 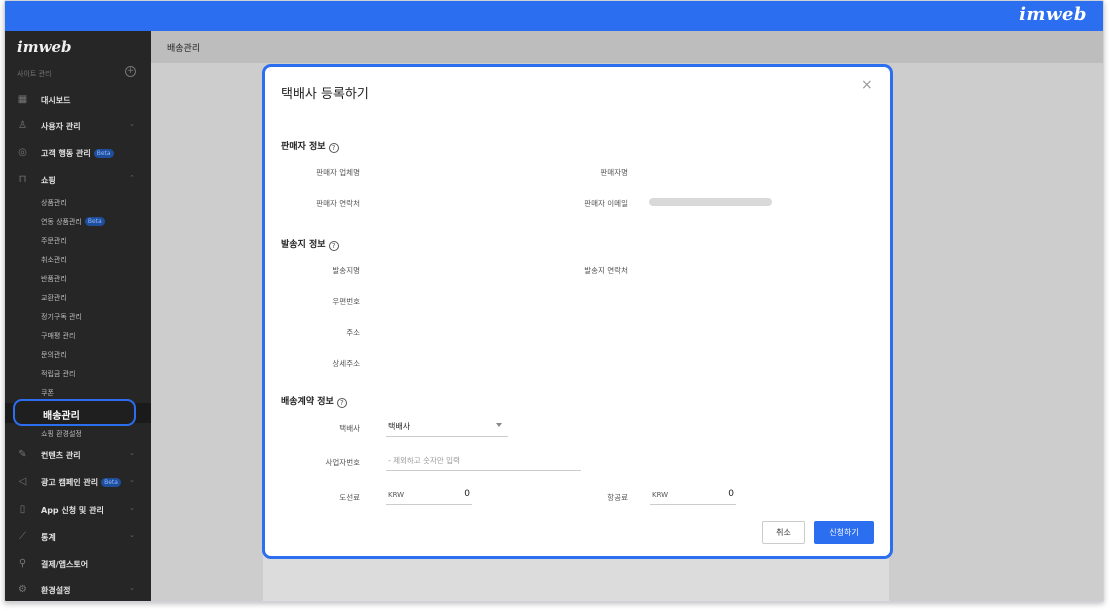 I want to click on sidebar-subitem: 정기구독 관리, so click(x=61, y=317).